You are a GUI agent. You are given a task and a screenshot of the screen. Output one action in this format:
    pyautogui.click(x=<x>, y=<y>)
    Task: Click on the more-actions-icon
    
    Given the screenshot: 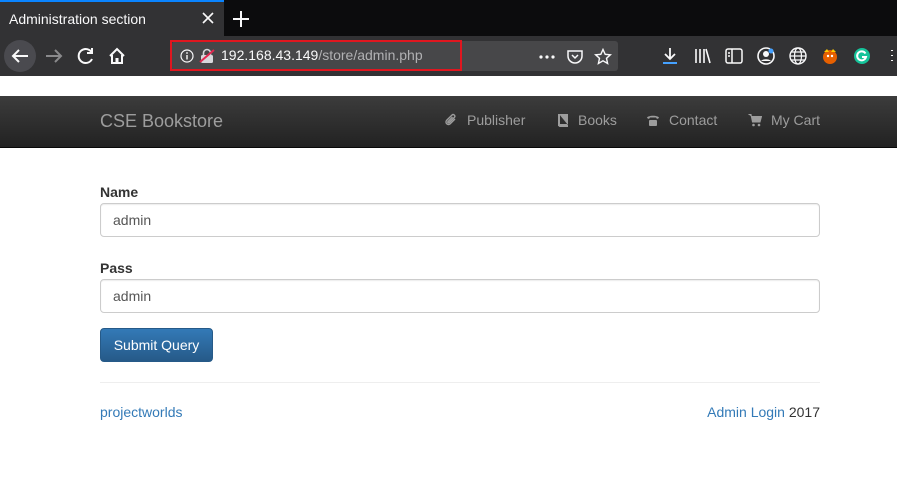 What is the action you would take?
    pyautogui.click(x=547, y=57)
    